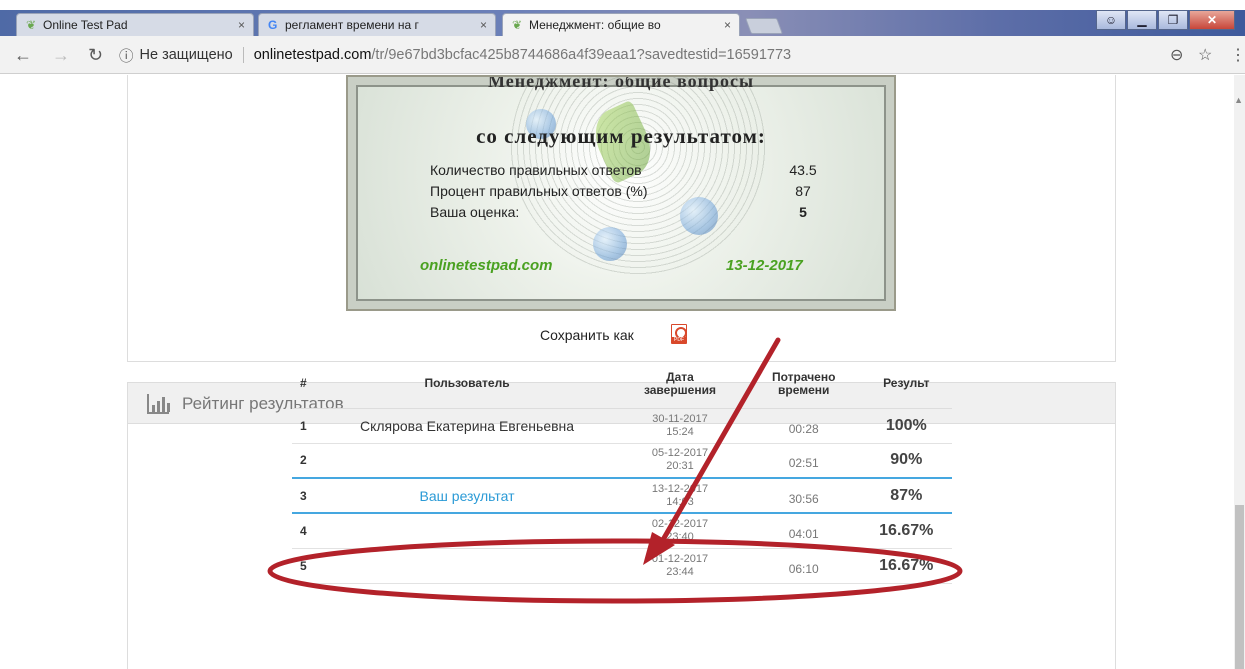 Image resolution: width=1245 pixels, height=669 pixels. I want to click on row-date: 13-12-2017 14:03, so click(680, 495).